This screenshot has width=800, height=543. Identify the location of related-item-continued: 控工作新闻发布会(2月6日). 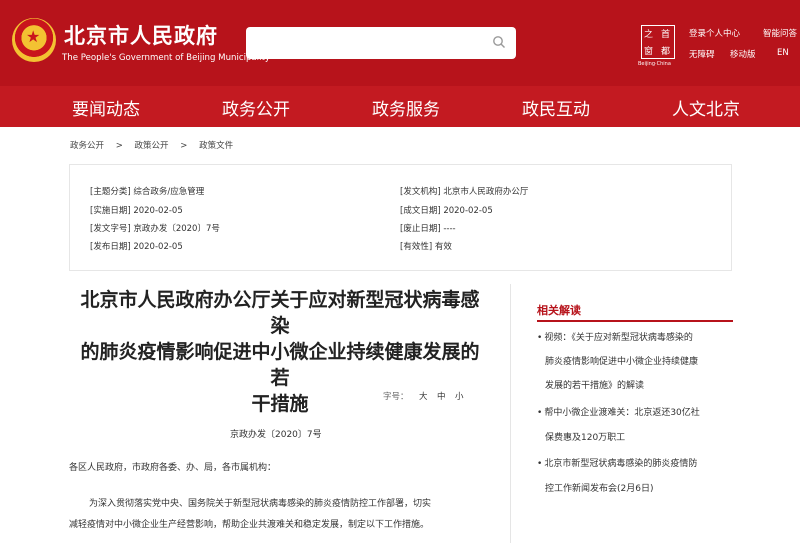
(599, 487).